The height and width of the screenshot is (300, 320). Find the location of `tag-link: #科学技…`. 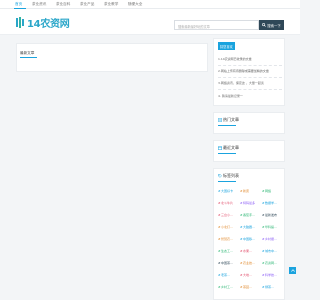

tag-link: #科学技… is located at coordinates (272, 275).